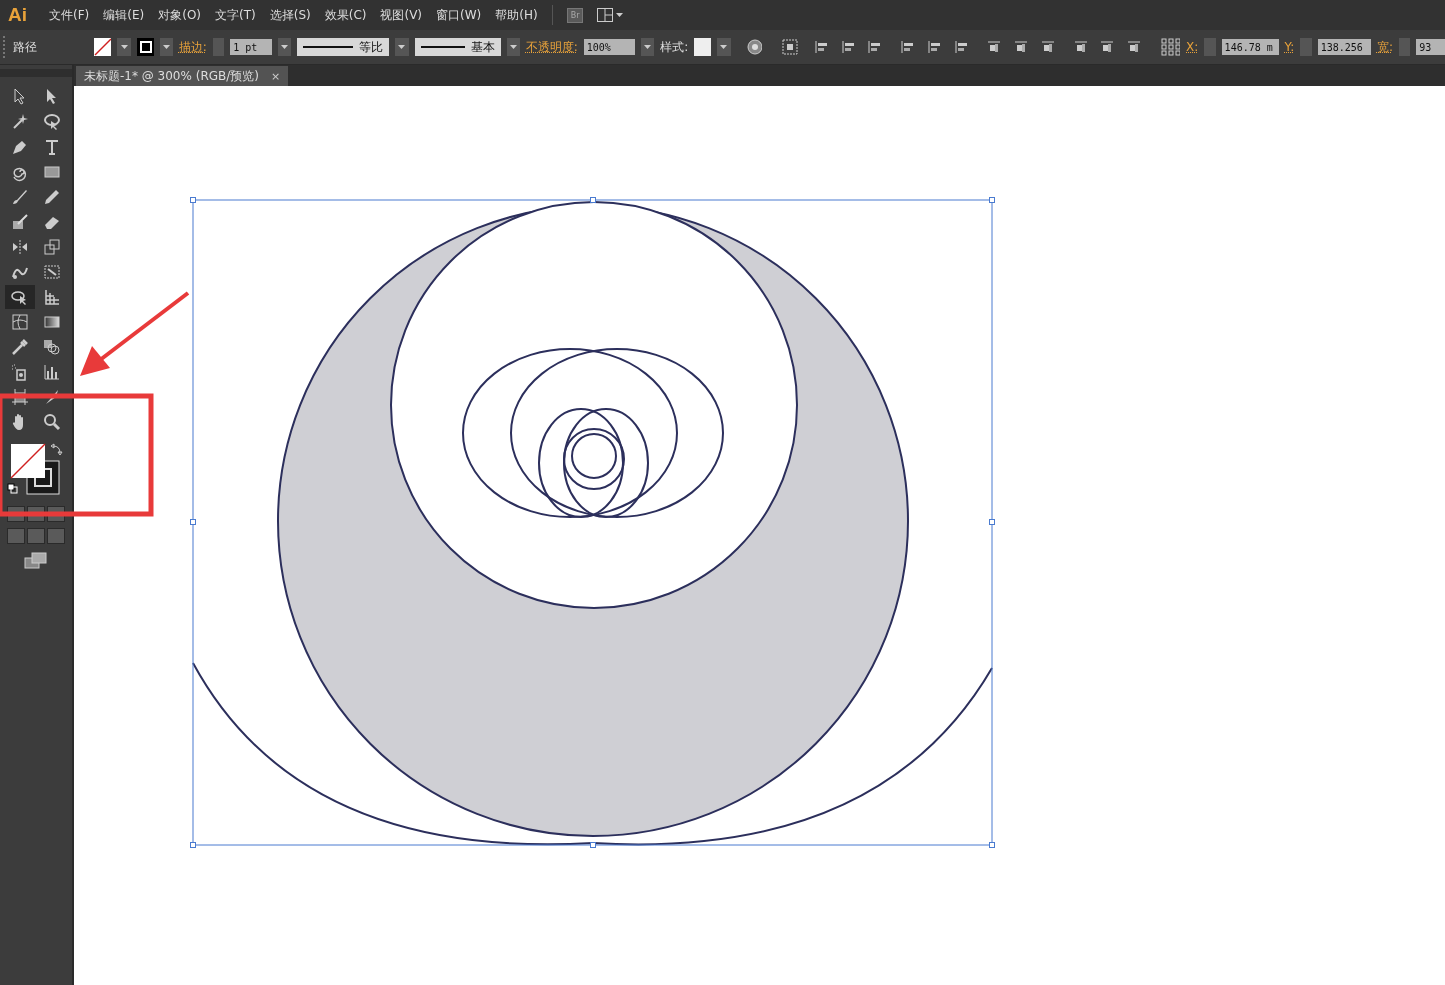 This screenshot has width=1445, height=985. What do you see at coordinates (235, 15) in the screenshot?
I see `menu-item: 文字(T)` at bounding box center [235, 15].